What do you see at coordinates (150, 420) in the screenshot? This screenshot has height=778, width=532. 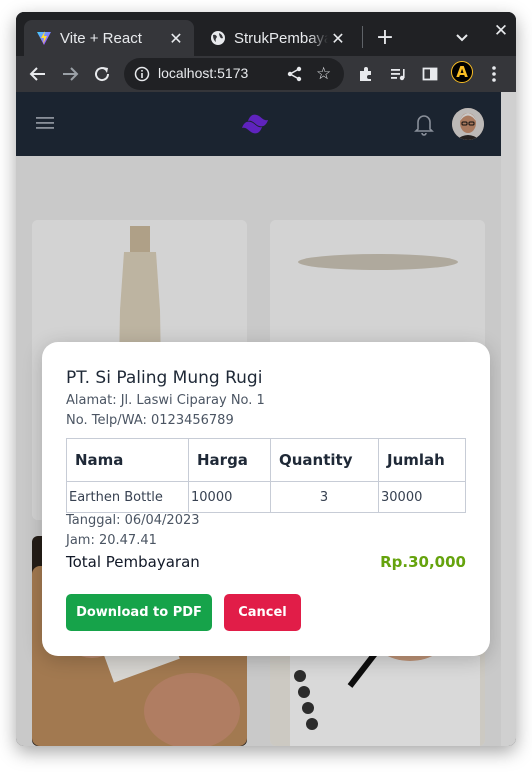 I see `company-phone: No. Telp/WA: 0123456789` at bounding box center [150, 420].